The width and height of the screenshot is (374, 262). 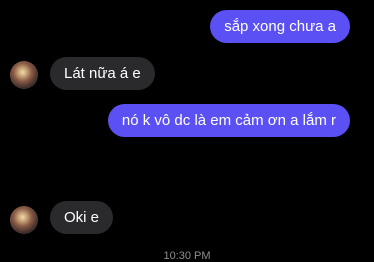 What do you see at coordinates (187, 256) in the screenshot?
I see `message-timestamp: 10:30 PM` at bounding box center [187, 256].